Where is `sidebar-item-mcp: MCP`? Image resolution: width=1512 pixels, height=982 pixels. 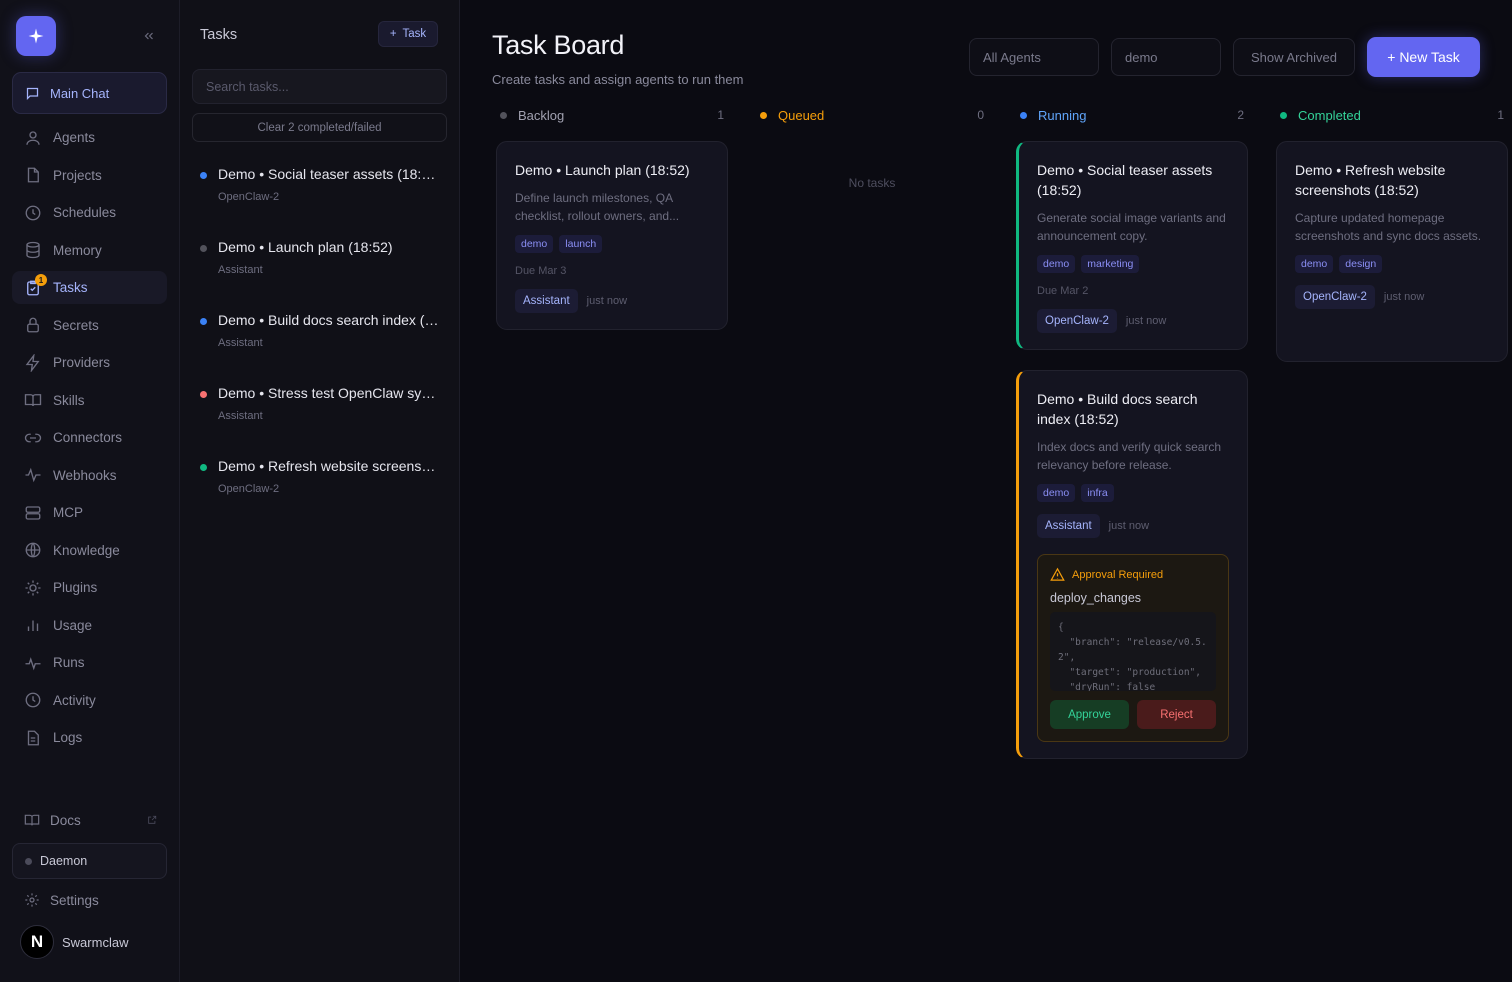 sidebar-item-mcp: MCP is located at coordinates (89, 512).